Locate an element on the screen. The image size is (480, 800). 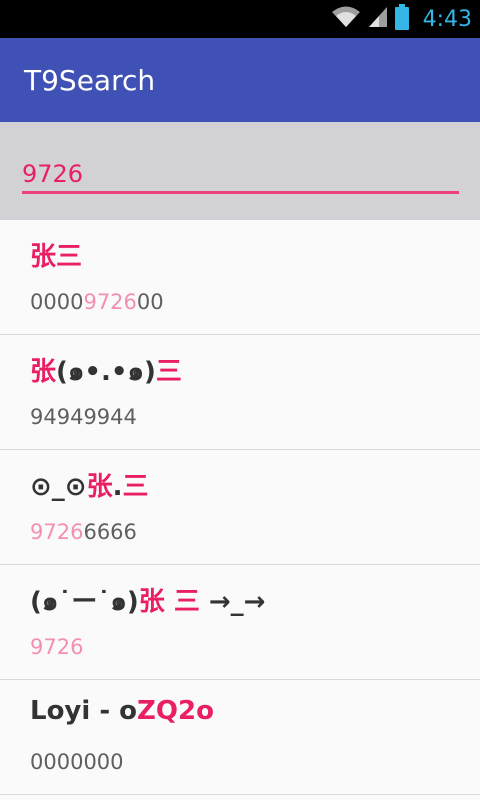
app-bar: T9Search is located at coordinates (240, 80).